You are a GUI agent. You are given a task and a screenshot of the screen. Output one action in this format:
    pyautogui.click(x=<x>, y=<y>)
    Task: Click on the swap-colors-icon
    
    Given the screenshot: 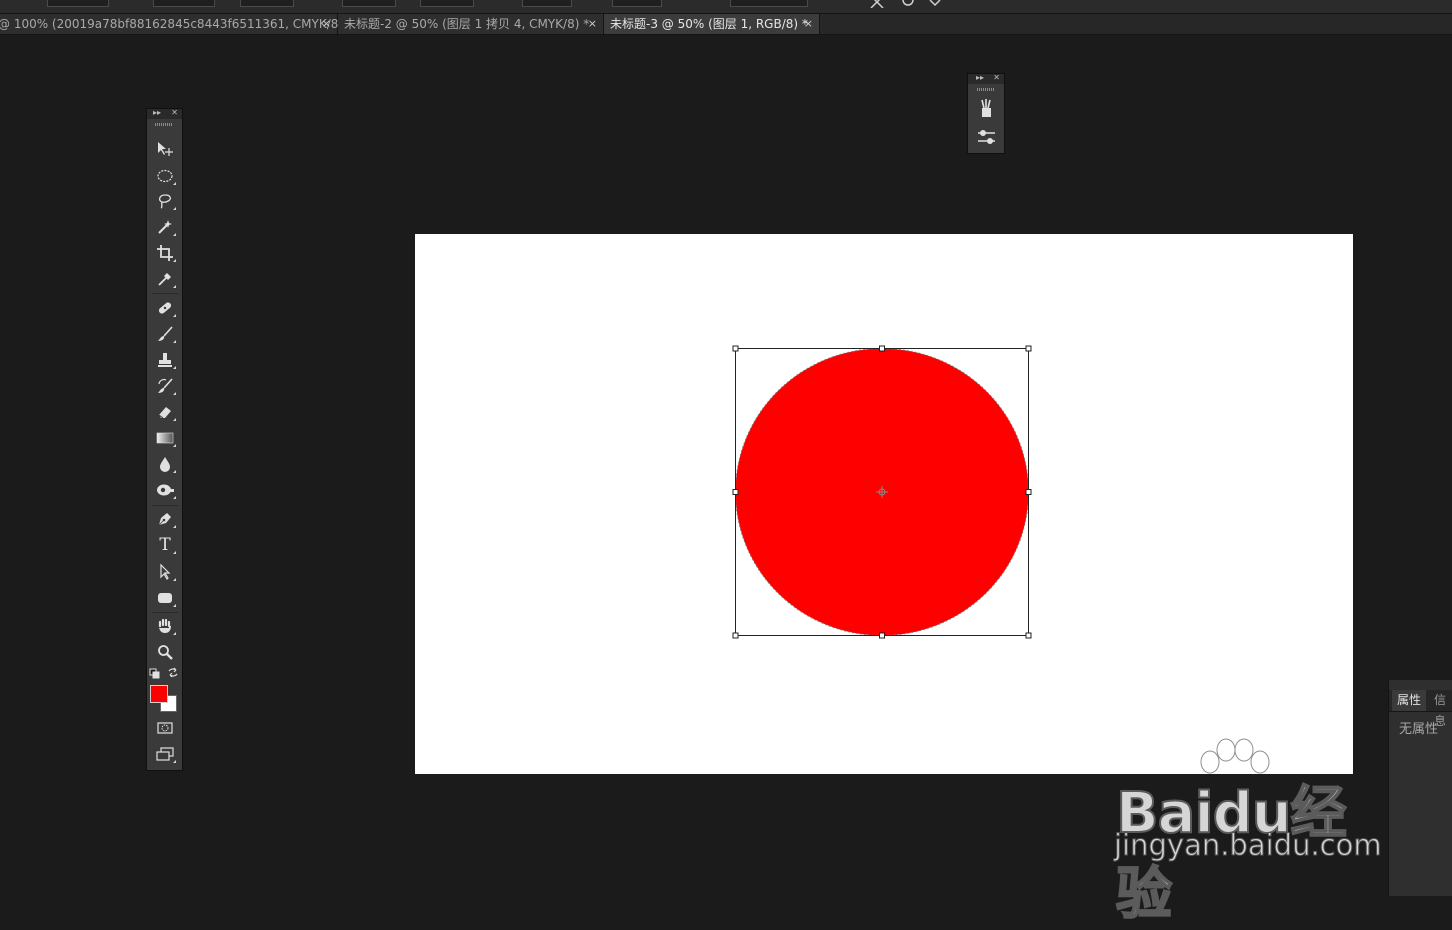 What is the action you would take?
    pyautogui.click(x=173, y=672)
    